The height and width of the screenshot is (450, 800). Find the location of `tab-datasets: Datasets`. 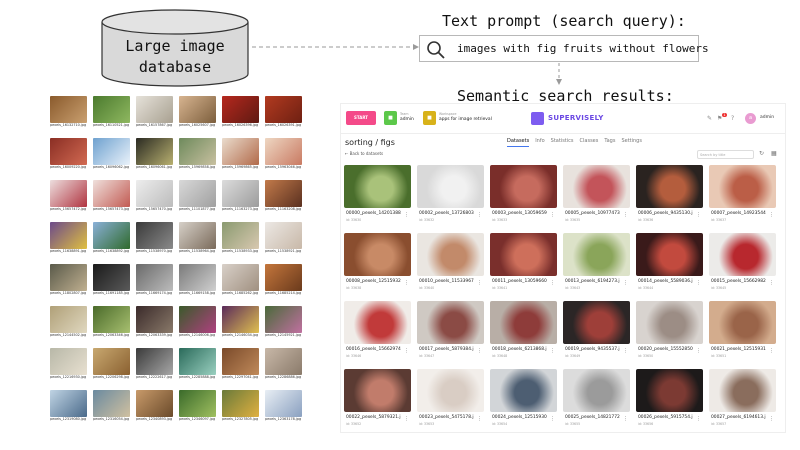

tab-datasets: Datasets is located at coordinates (518, 142).